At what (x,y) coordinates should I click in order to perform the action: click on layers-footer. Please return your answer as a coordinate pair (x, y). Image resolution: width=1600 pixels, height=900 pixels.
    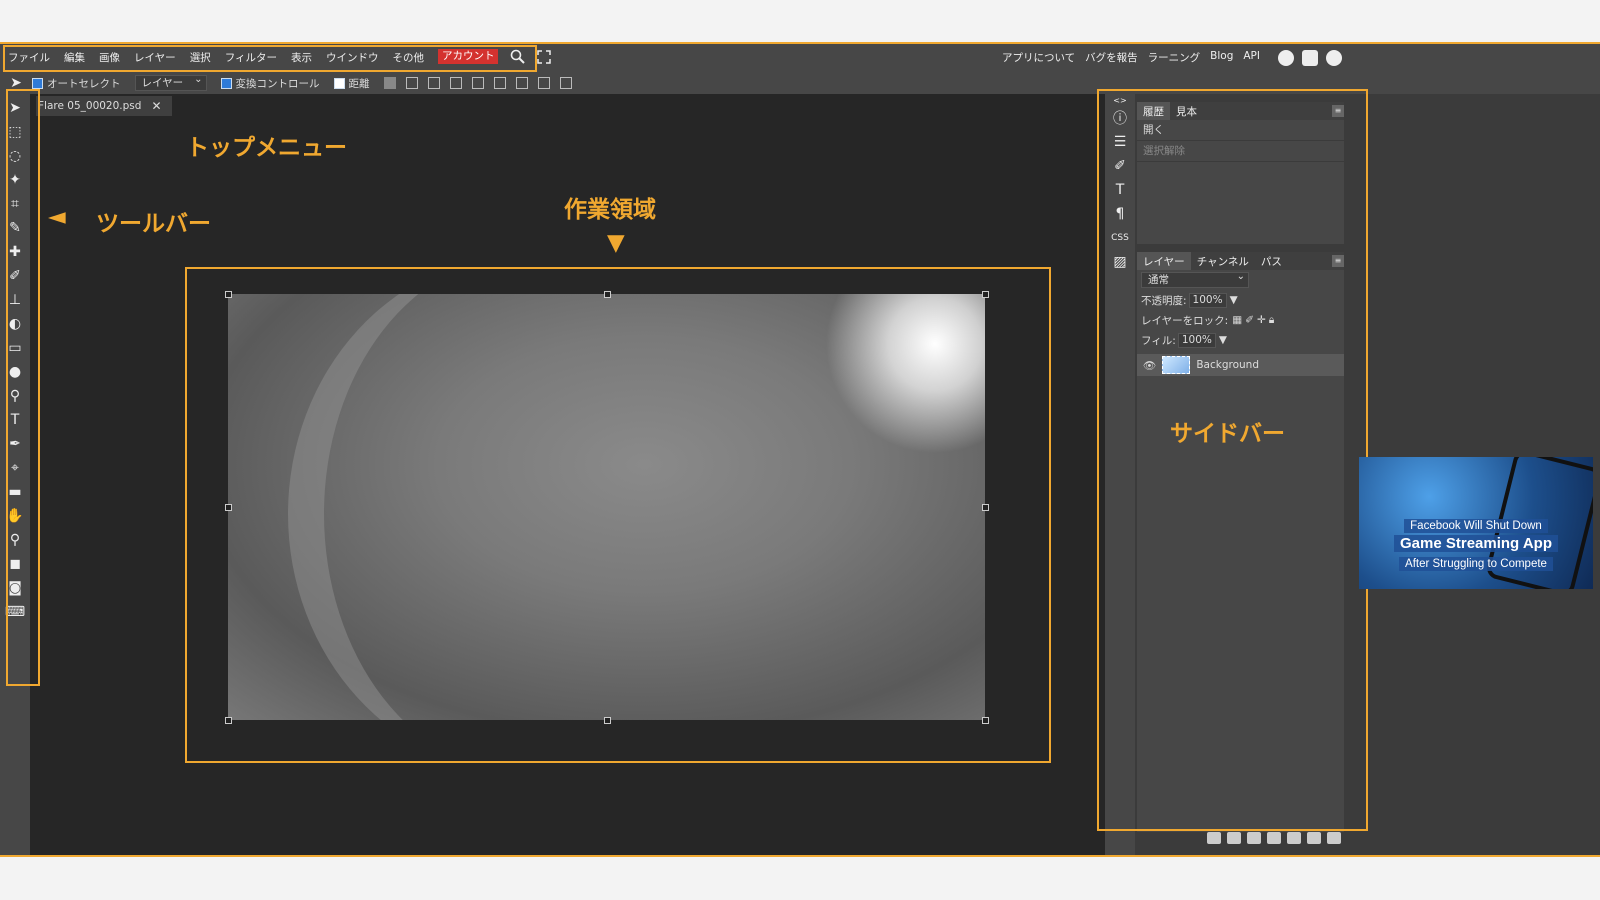
    Looking at the image, I should click on (1277, 838).